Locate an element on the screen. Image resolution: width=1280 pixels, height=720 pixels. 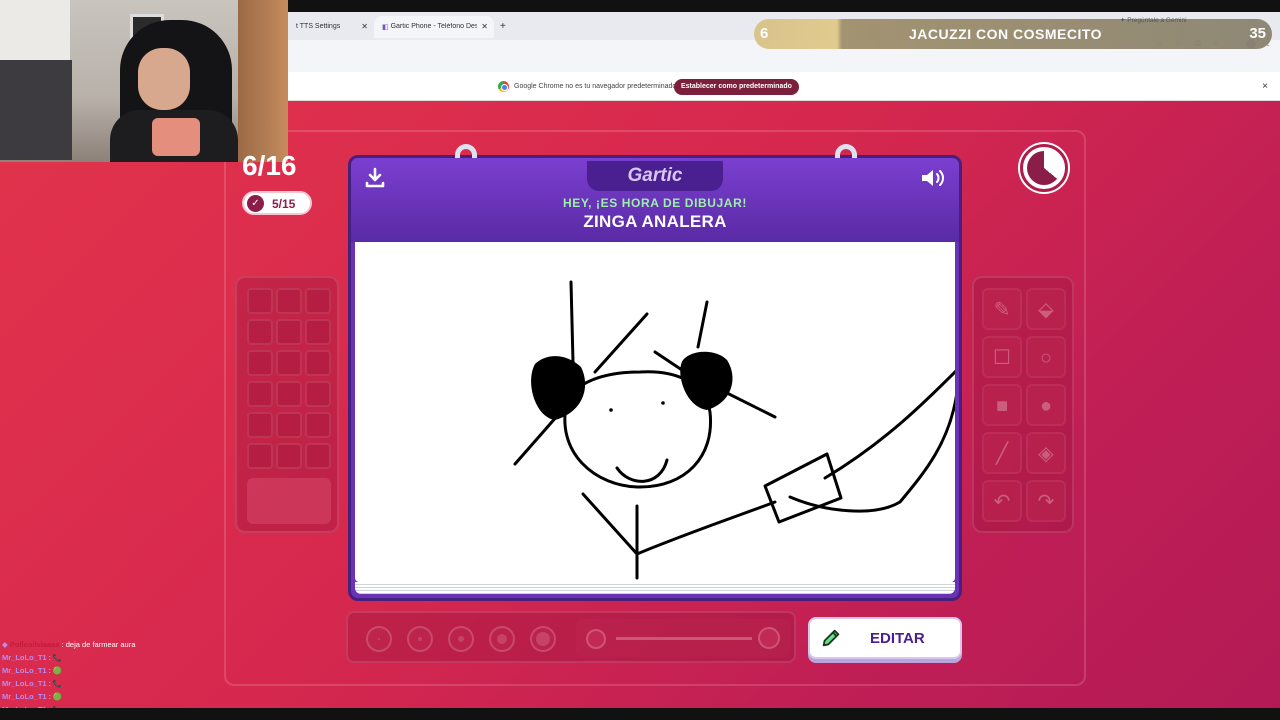
slider-track is located at coordinates (684, 638).